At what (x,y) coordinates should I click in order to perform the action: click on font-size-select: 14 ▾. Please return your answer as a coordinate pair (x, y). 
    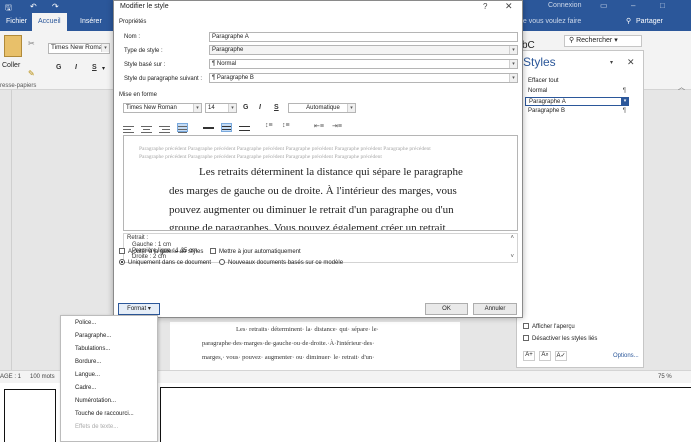
    Looking at the image, I should click on (221, 108).